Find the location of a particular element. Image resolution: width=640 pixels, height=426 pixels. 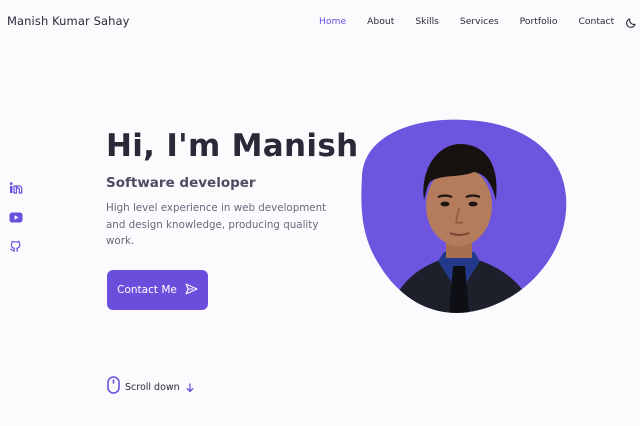

scroll-down-label: Scroll down is located at coordinates (152, 387).